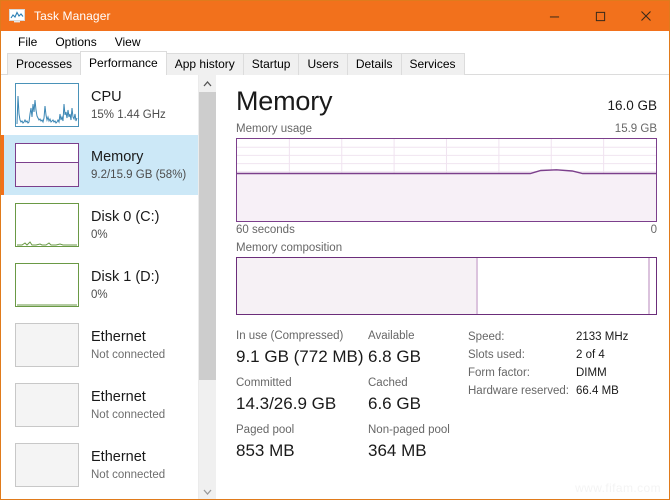 The width and height of the screenshot is (670, 500). What do you see at coordinates (125, 225) in the screenshot?
I see `sidebar-item-text: Disk 0 (C:) 0%` at bounding box center [125, 225].